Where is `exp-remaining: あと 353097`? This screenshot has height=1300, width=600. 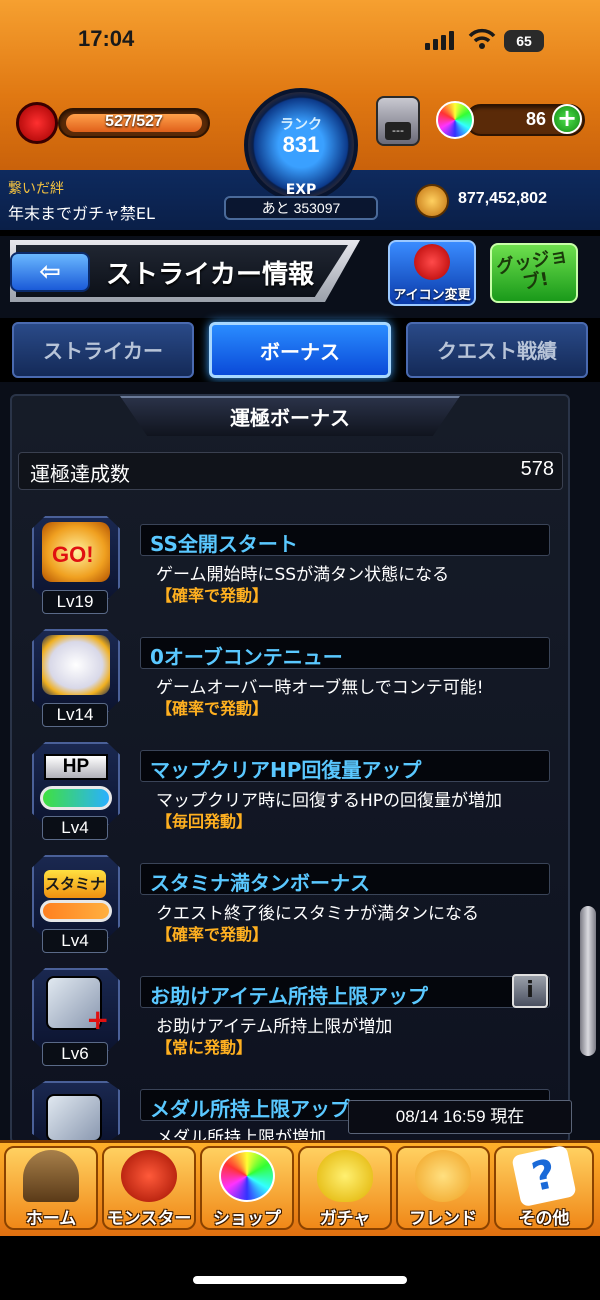
exp-remaining: あと 353097 is located at coordinates (301, 208).